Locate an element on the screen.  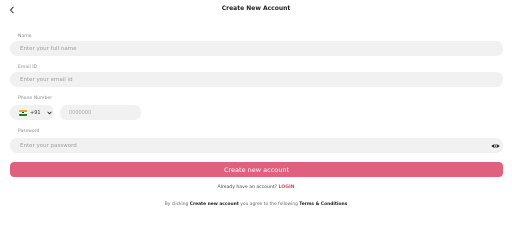
page-title: Create New Account is located at coordinates (256, 8).